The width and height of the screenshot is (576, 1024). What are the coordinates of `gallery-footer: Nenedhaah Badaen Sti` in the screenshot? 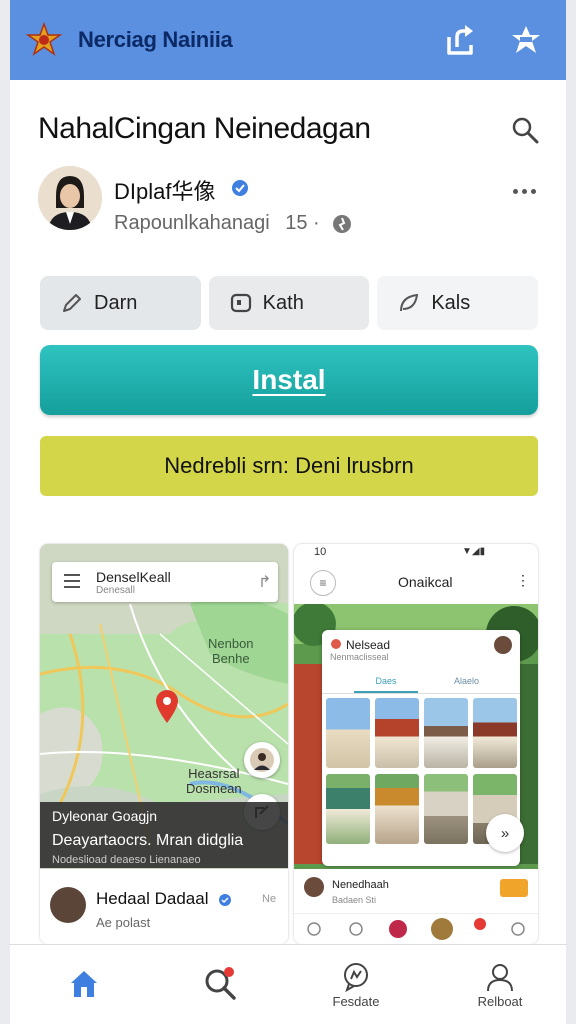 It's located at (416, 906).